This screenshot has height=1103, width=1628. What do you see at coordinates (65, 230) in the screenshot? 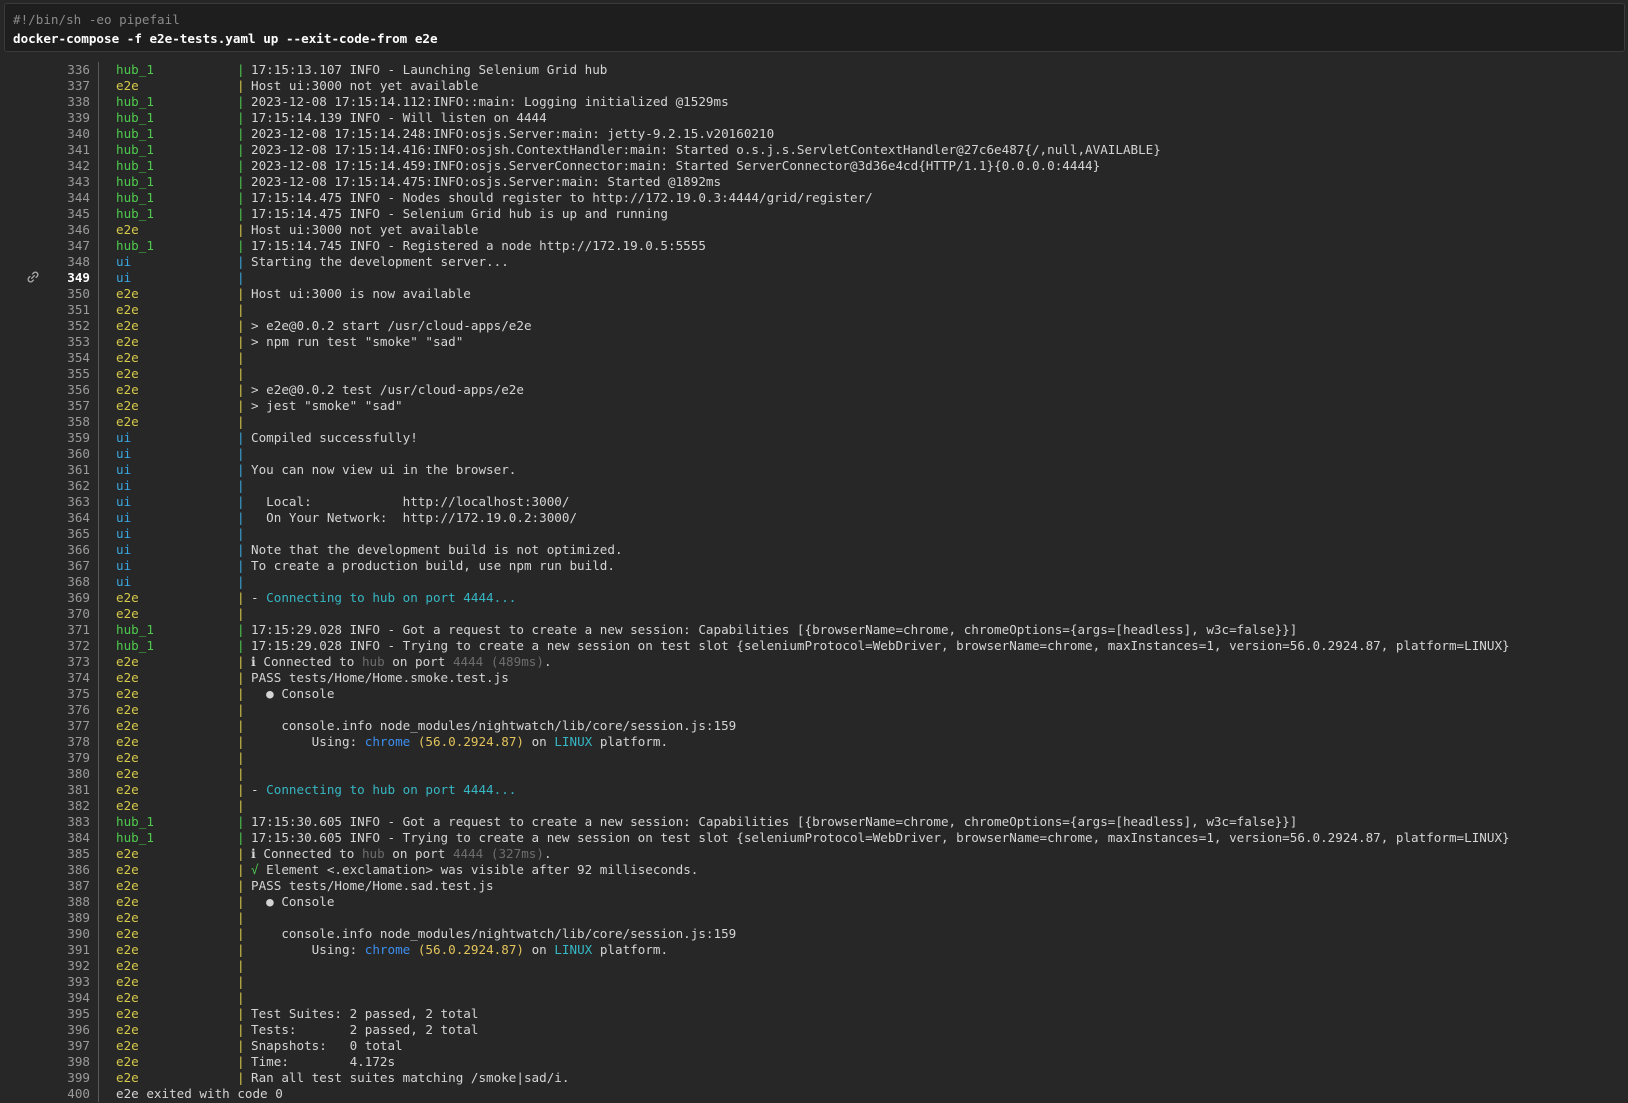
I see `line-number: 346` at bounding box center [65, 230].